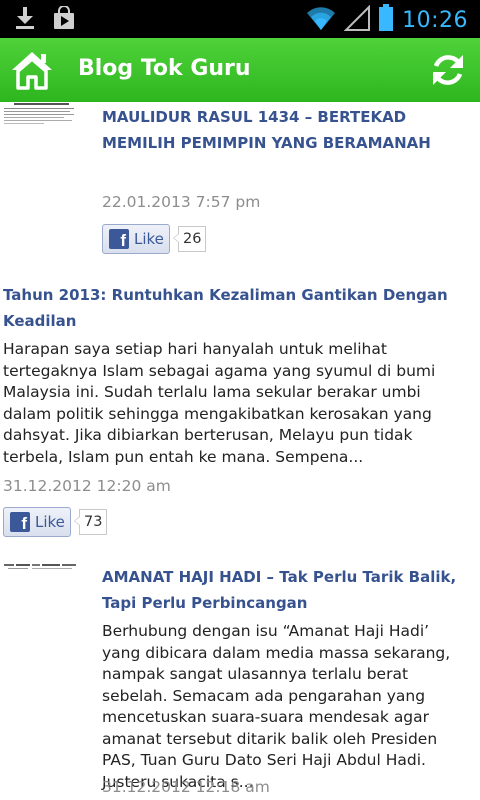 The width and height of the screenshot is (480, 800). I want to click on home-button, so click(32, 70).